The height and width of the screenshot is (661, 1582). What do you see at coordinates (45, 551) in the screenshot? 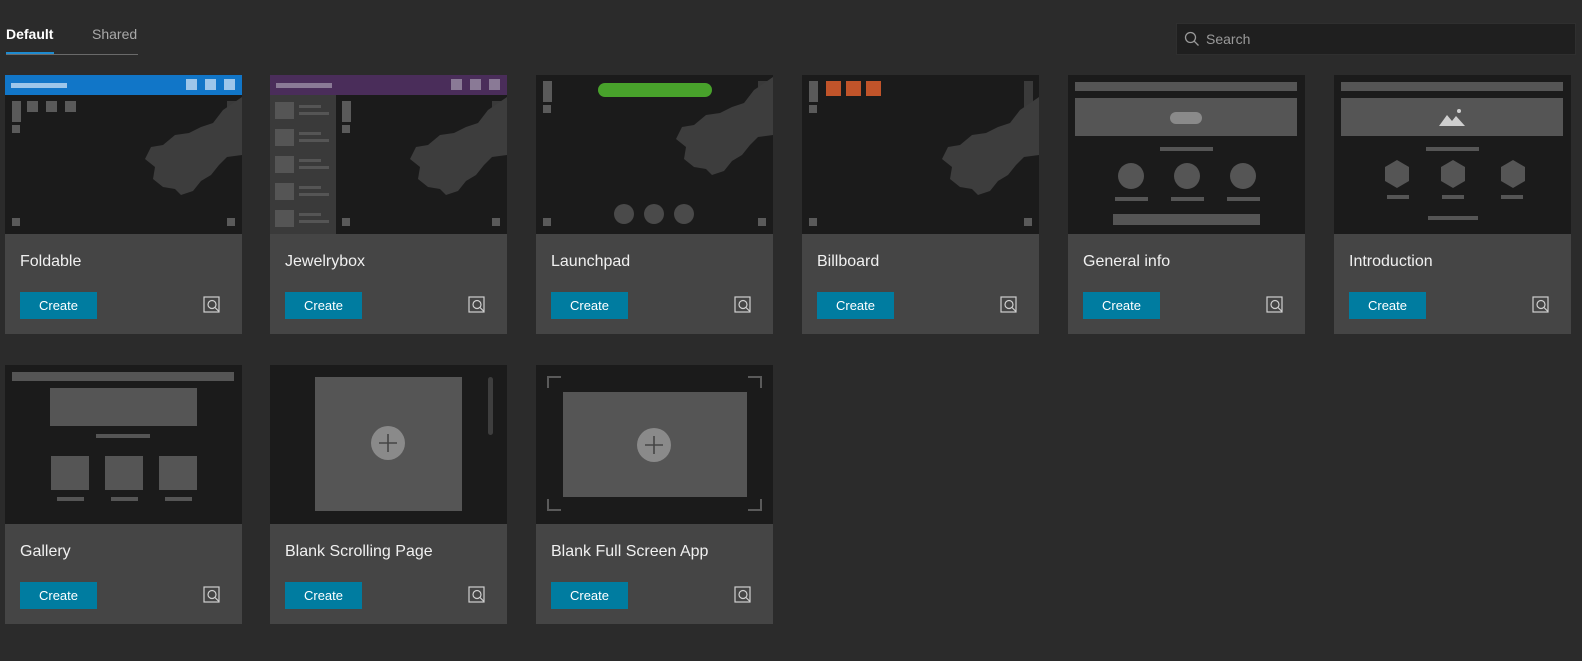
I see `card-title: Gallery` at bounding box center [45, 551].